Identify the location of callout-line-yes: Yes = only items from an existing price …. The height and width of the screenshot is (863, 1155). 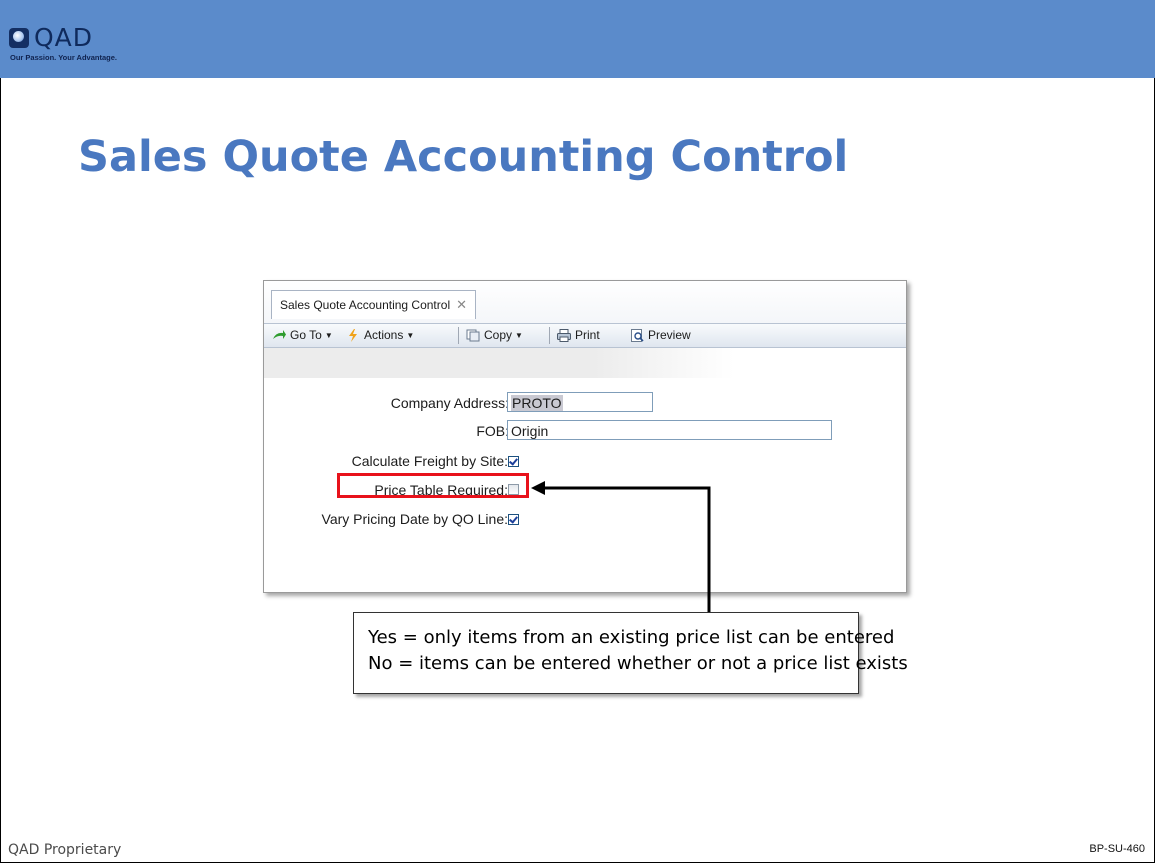
(631, 637).